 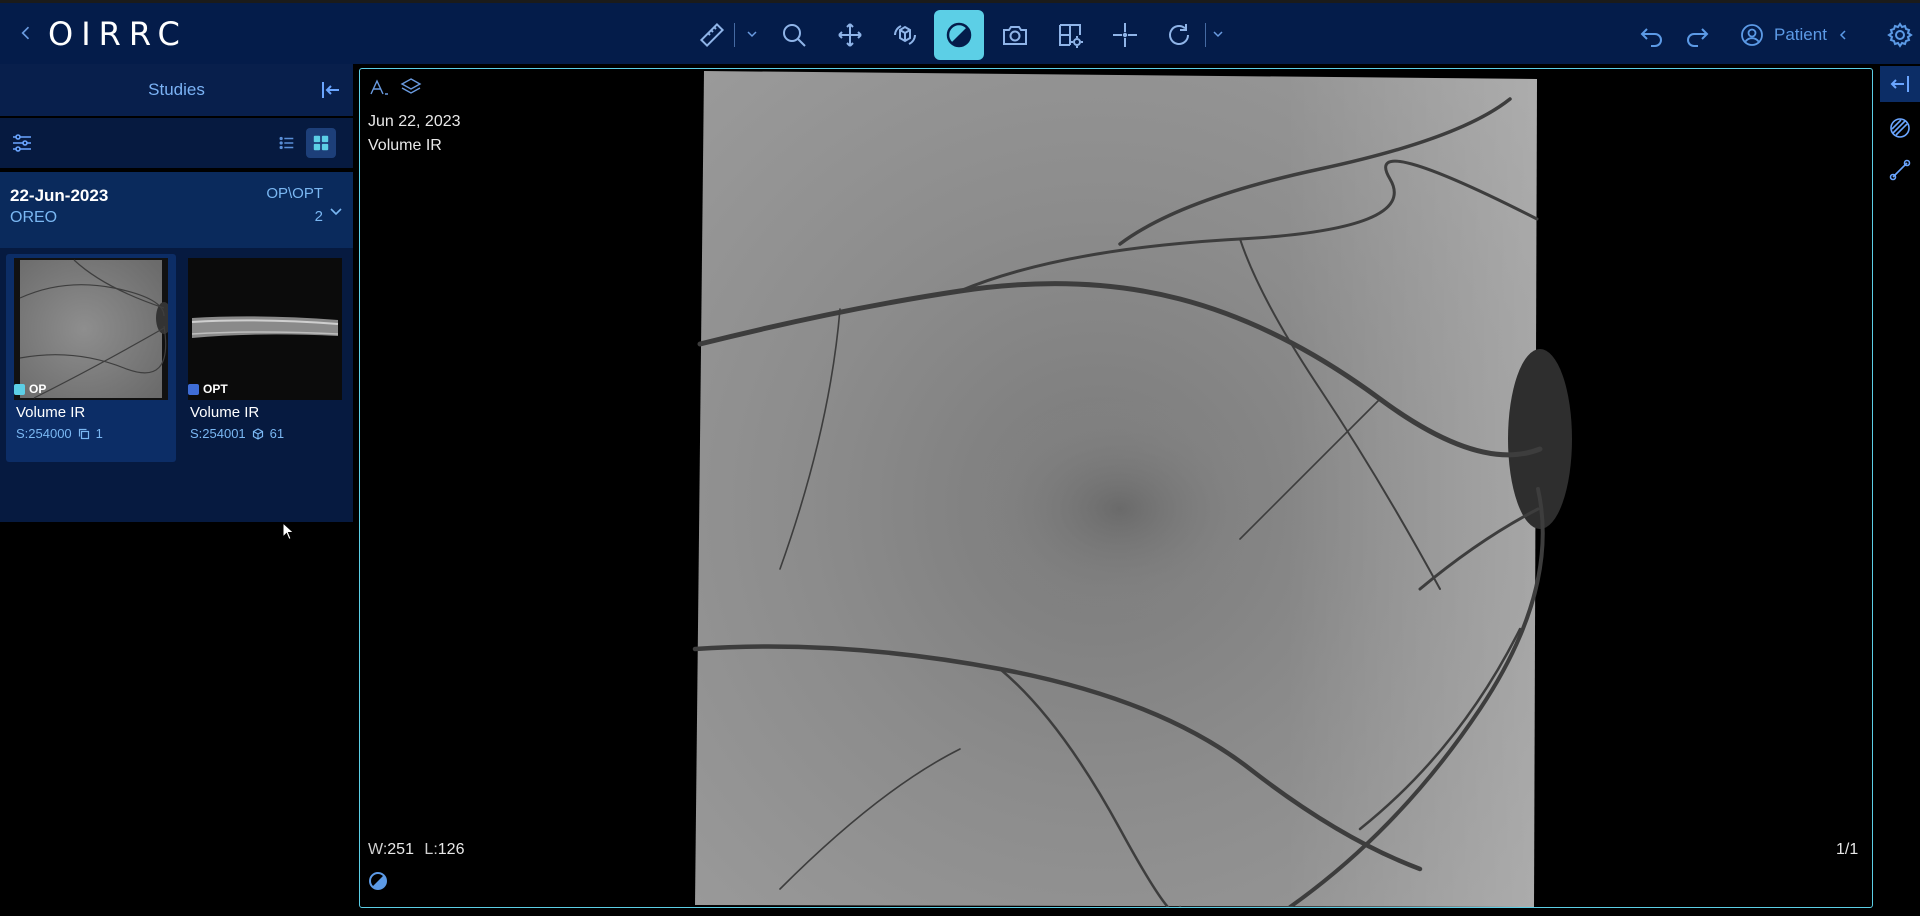 I want to click on modality-badge: OPT, so click(x=208, y=389).